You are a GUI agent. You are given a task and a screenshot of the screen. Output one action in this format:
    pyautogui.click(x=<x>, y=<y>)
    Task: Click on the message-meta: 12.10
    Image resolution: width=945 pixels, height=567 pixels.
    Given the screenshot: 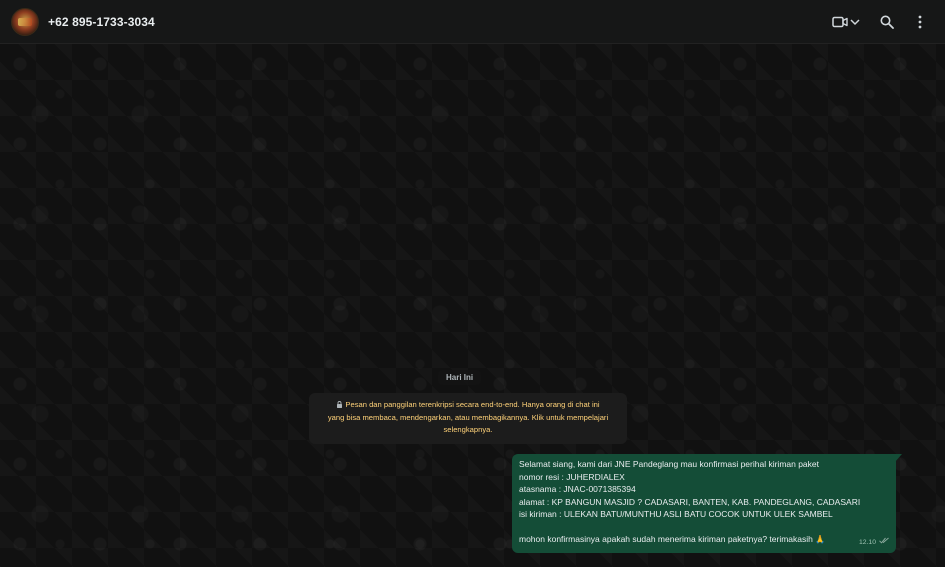 What is the action you would take?
    pyautogui.click(x=874, y=543)
    